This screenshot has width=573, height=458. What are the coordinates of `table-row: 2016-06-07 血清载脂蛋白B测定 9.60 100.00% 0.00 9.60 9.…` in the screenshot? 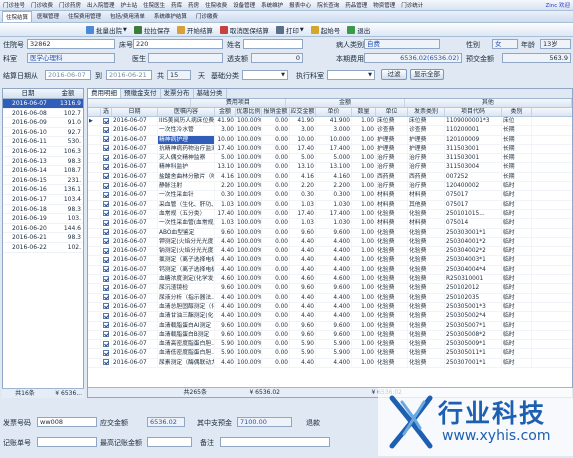 It's located at (330, 335).